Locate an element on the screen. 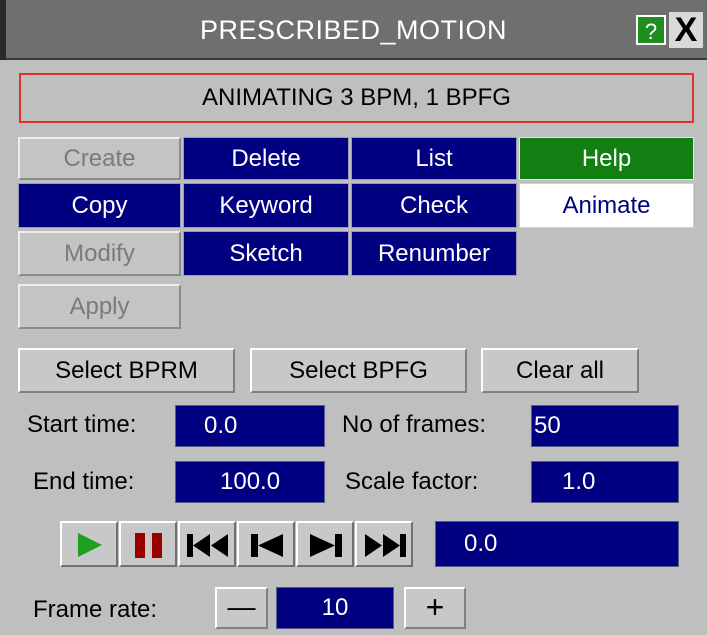  rewind-button is located at coordinates (207, 544).